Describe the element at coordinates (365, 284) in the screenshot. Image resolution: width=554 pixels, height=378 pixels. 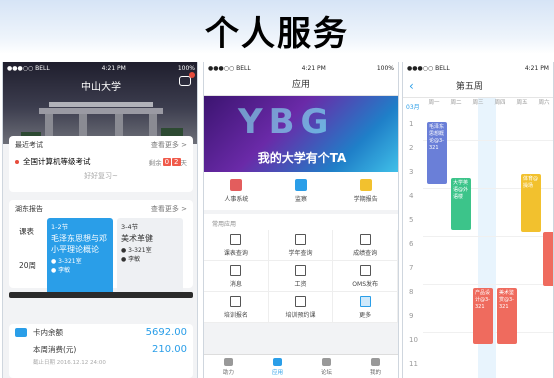
I see `app-label: OMS发布` at that location.